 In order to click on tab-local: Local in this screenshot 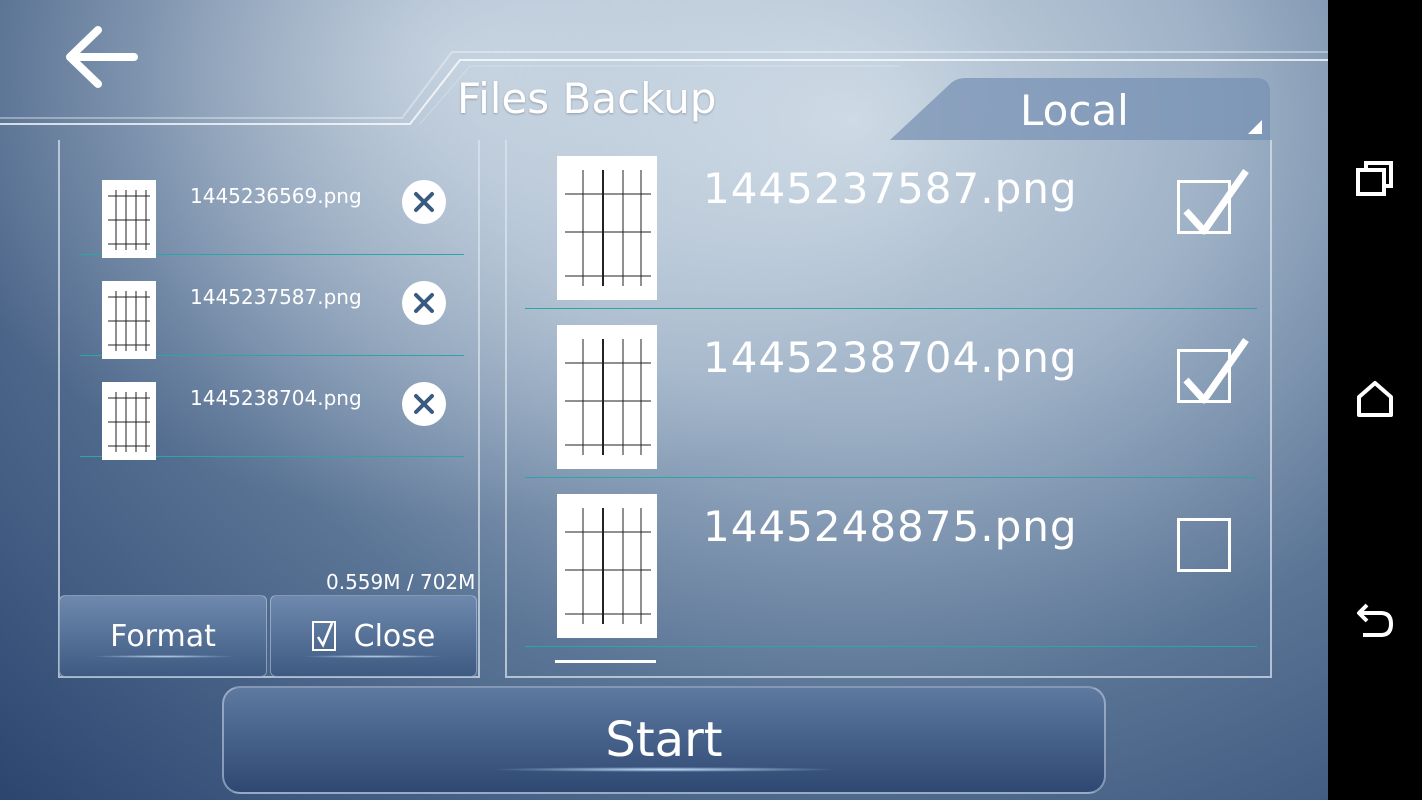, I will do `click(1080, 109)`.